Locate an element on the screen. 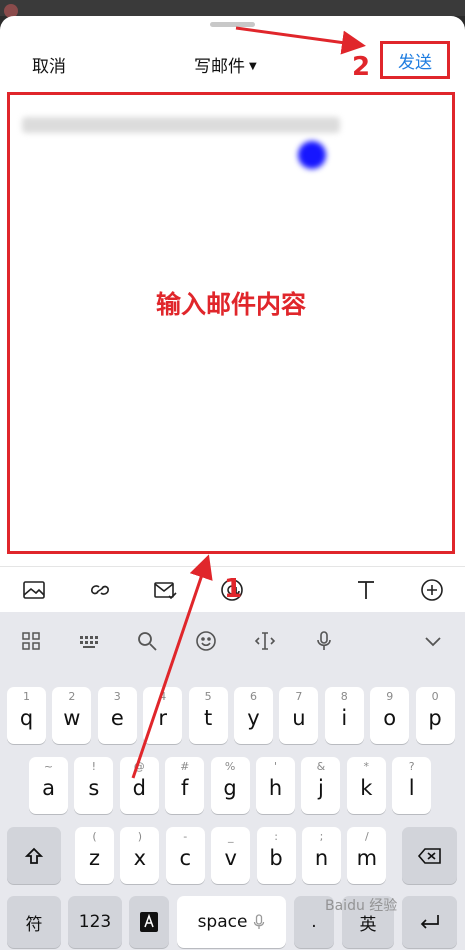  key-char: i is located at coordinates (344, 718).